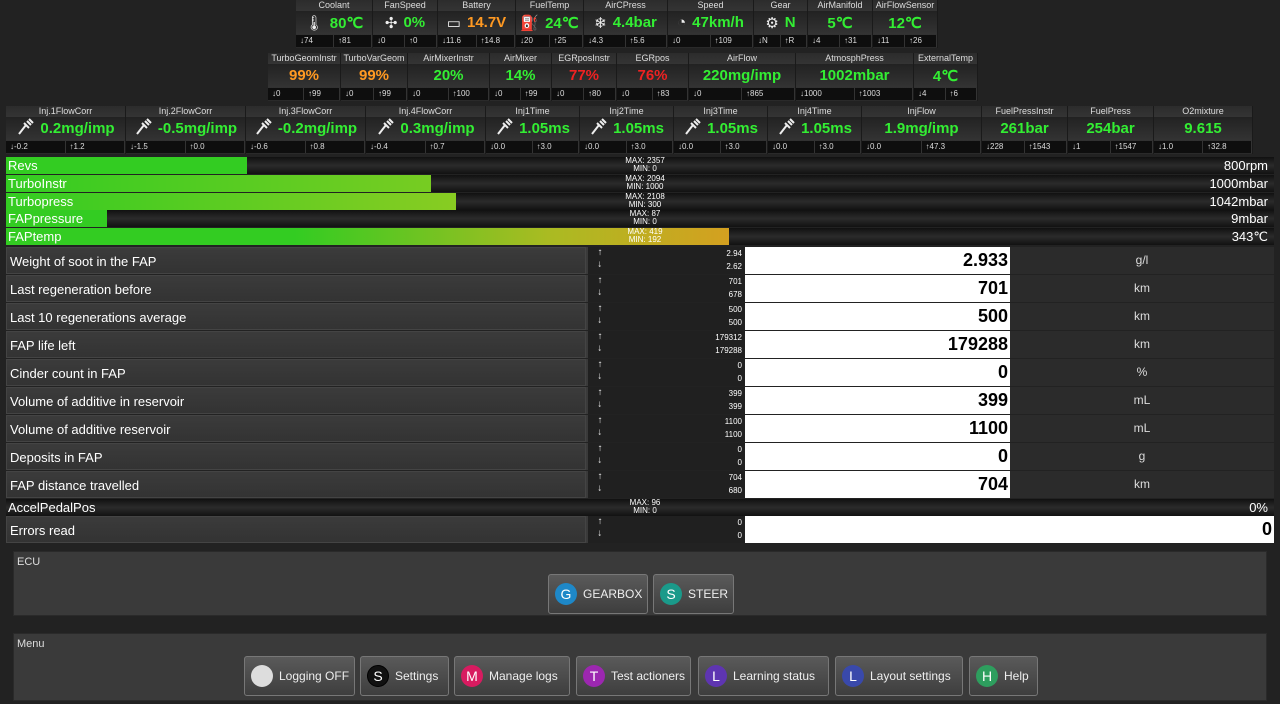 The height and width of the screenshot is (704, 1280). What do you see at coordinates (1089, 147) in the screenshot?
I see `gauge-min: ↓1` at bounding box center [1089, 147].